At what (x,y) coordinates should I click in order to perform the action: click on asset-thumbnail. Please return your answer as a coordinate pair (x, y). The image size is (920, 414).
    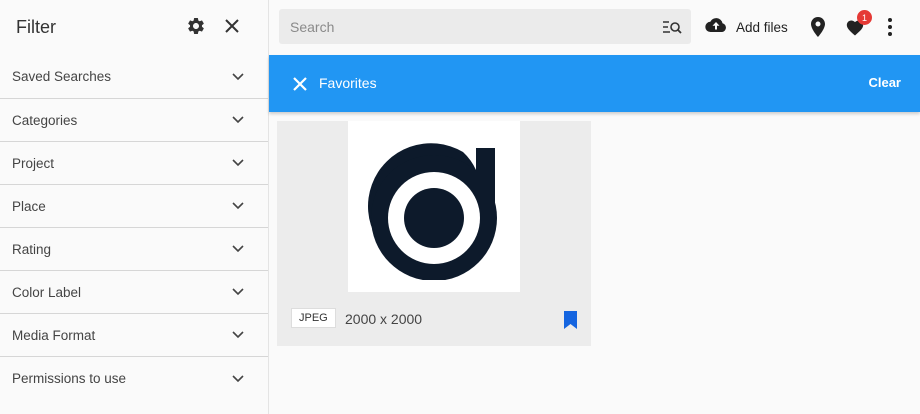
    Looking at the image, I should click on (434, 206).